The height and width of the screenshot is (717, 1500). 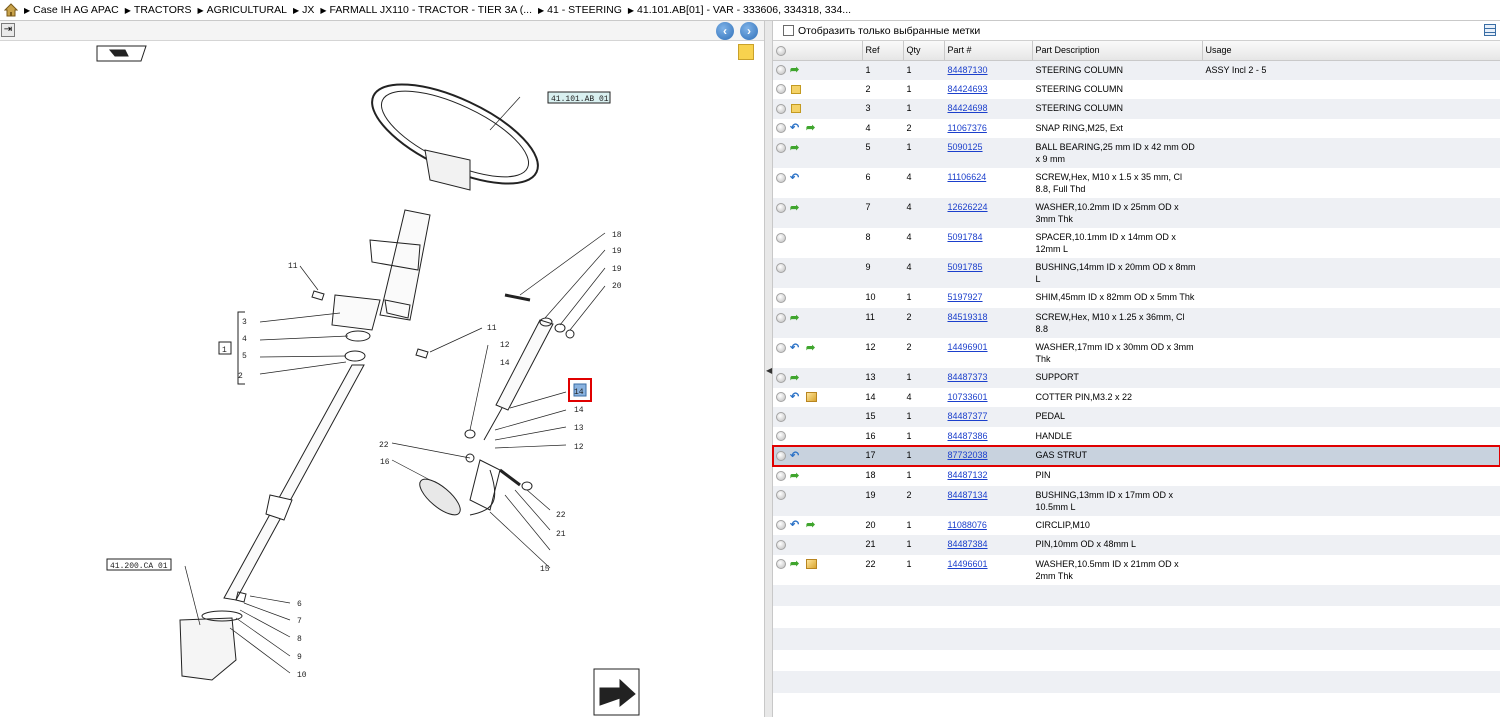 I want to click on diagram-ref-label: 20, so click(x=617, y=286).